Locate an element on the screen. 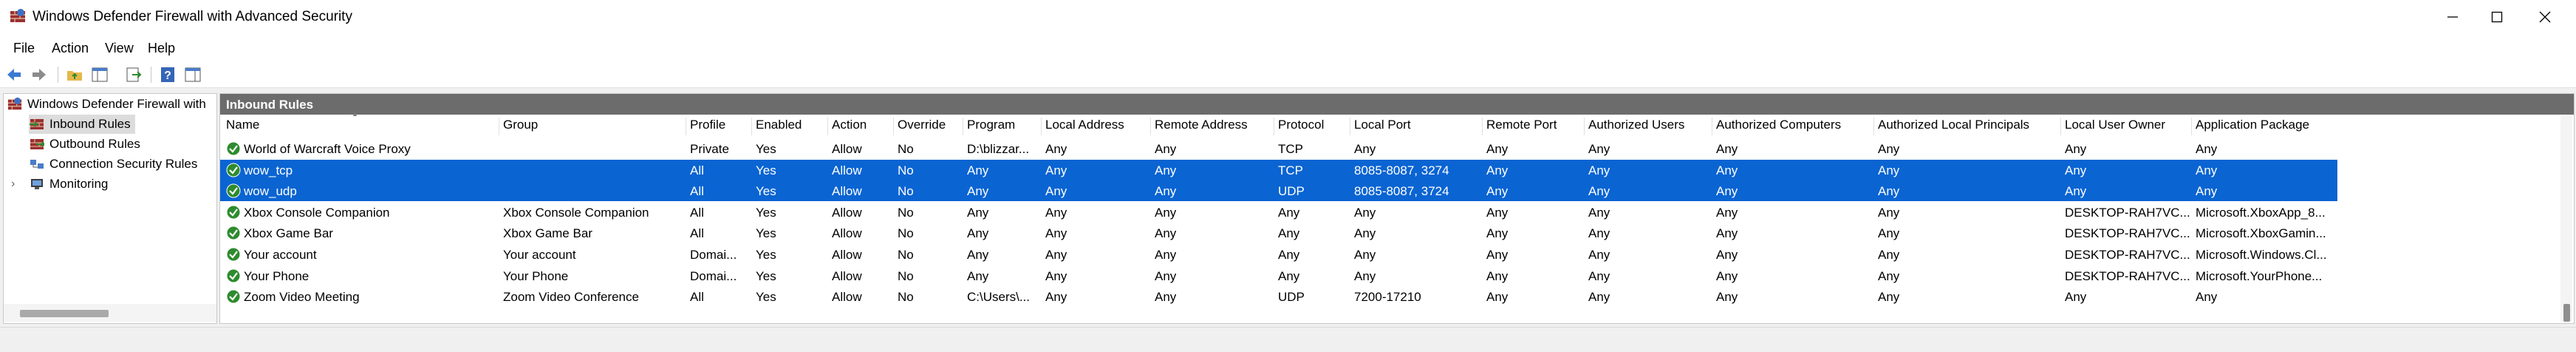 The image size is (2576, 352). column-header-authorized-computers: Authorized Computers is located at coordinates (1778, 127).